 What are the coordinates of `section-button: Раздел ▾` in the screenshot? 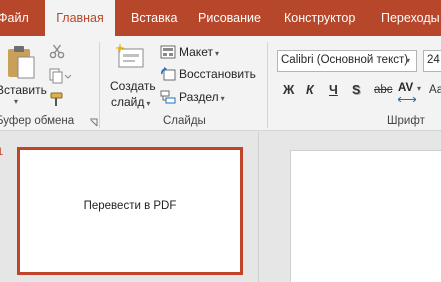 It's located at (194, 98).